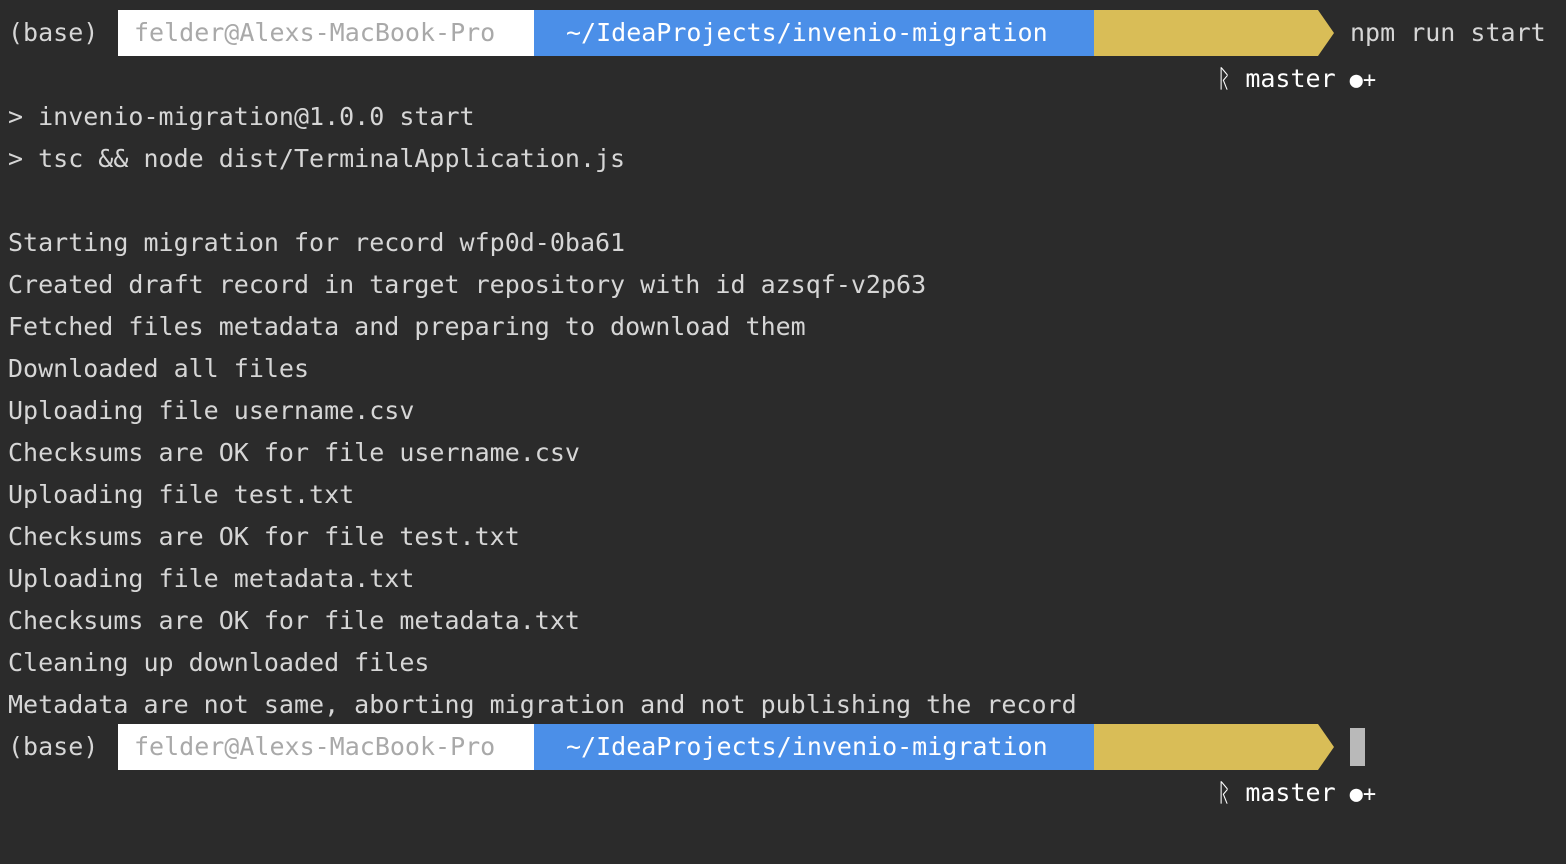  Describe the element at coordinates (294, 452) in the screenshot. I see `output-line: Checksums are OK for file username.csv` at that location.